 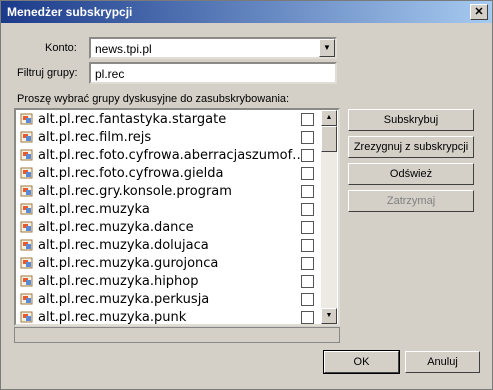 I want to click on scroll-down-button: ▼, so click(x=329, y=316).